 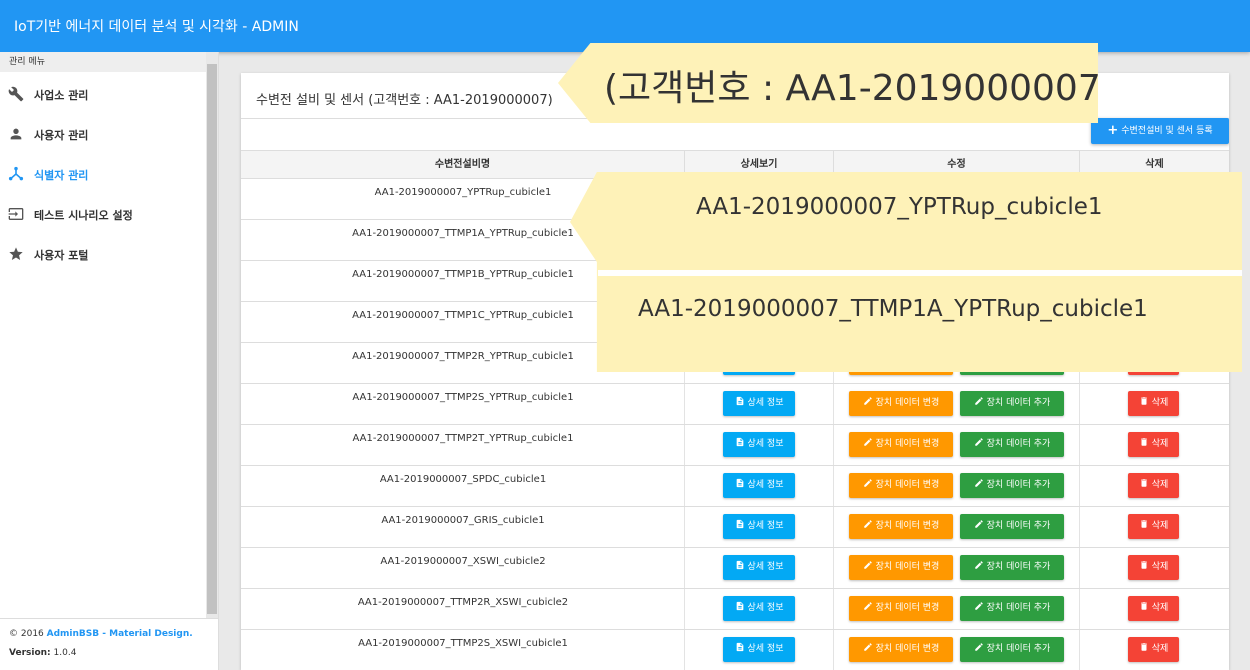 What do you see at coordinates (1113, 130) in the screenshot?
I see `plus-icon: +` at bounding box center [1113, 130].